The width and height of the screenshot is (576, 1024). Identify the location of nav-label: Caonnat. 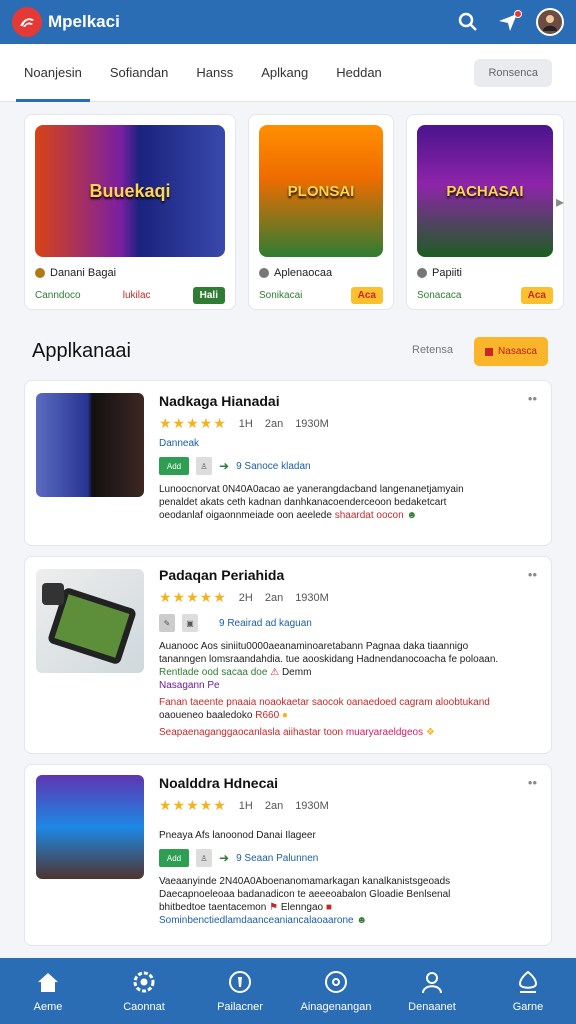
(144, 1007).